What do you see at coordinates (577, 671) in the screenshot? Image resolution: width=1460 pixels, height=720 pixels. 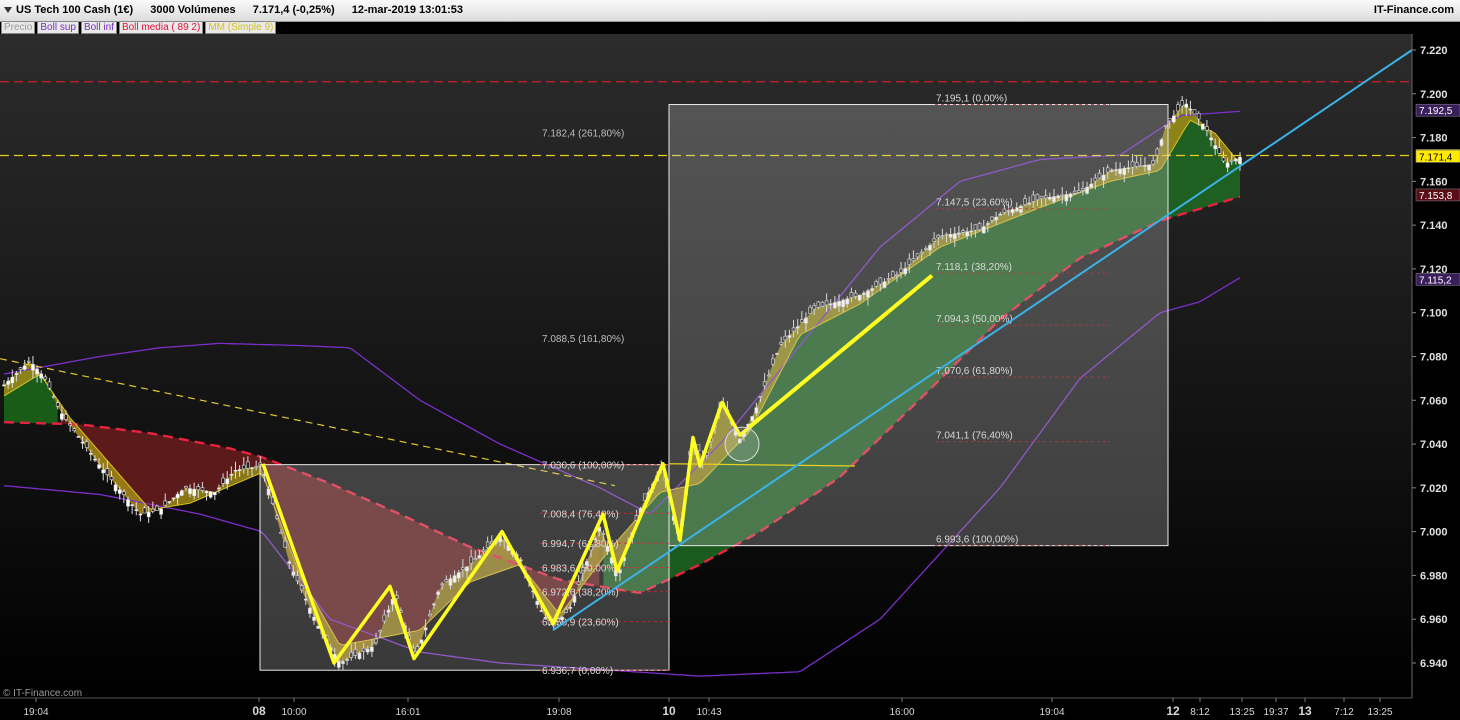 I see `fib-left-label: 6.936,7 (0,00%)` at bounding box center [577, 671].